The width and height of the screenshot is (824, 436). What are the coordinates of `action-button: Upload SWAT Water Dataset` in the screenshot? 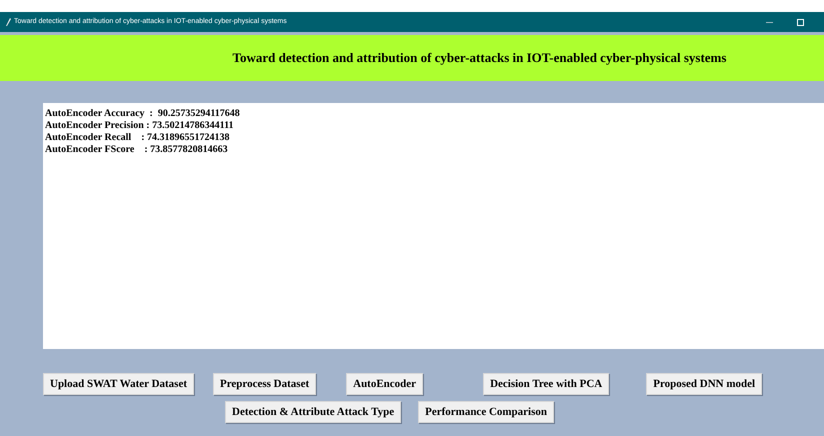 It's located at (118, 384).